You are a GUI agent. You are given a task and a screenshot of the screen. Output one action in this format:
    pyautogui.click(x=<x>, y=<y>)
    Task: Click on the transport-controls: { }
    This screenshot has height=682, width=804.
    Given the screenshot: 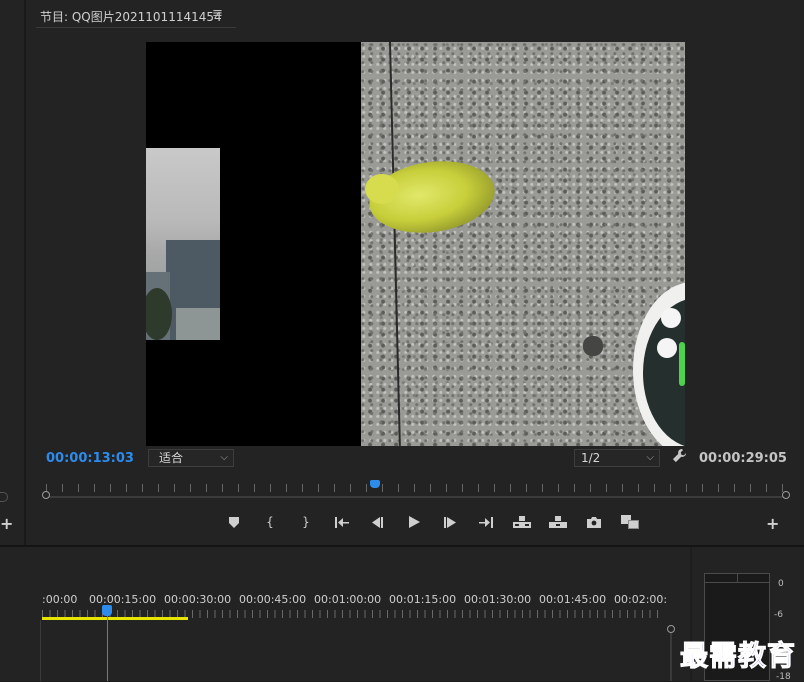 What is the action you would take?
    pyautogui.click(x=432, y=522)
    